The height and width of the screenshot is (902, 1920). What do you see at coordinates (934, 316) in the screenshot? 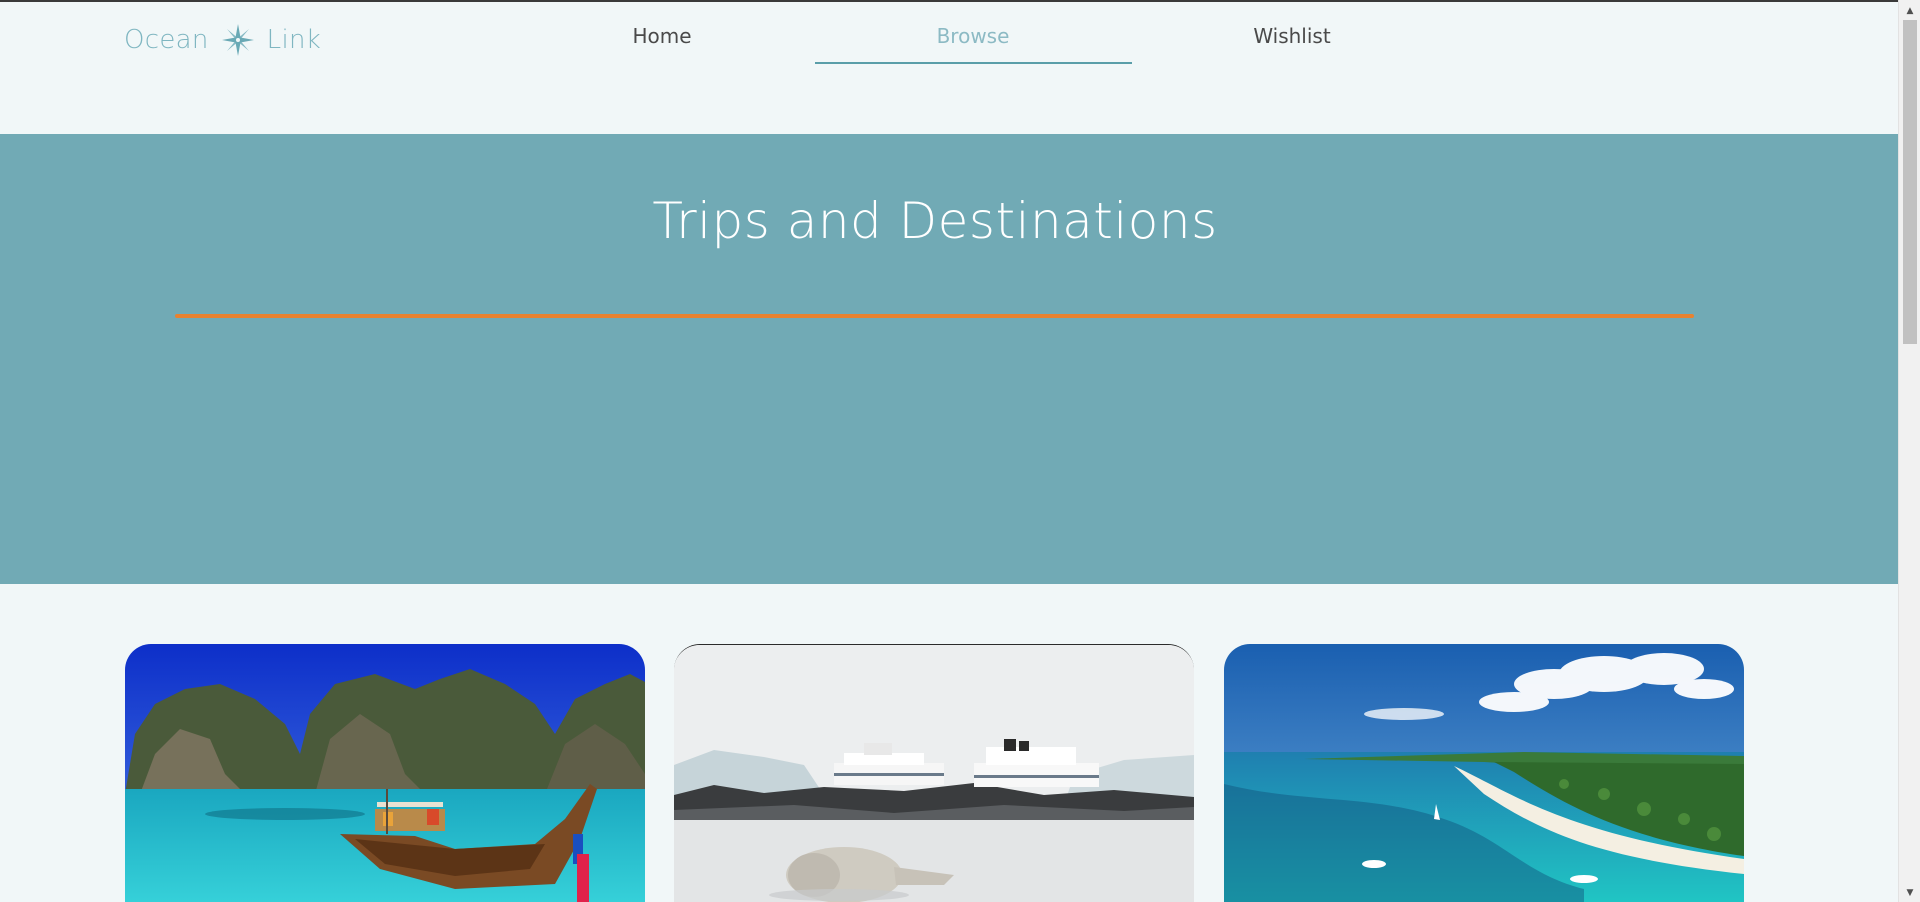
I see `title-divider` at bounding box center [934, 316].